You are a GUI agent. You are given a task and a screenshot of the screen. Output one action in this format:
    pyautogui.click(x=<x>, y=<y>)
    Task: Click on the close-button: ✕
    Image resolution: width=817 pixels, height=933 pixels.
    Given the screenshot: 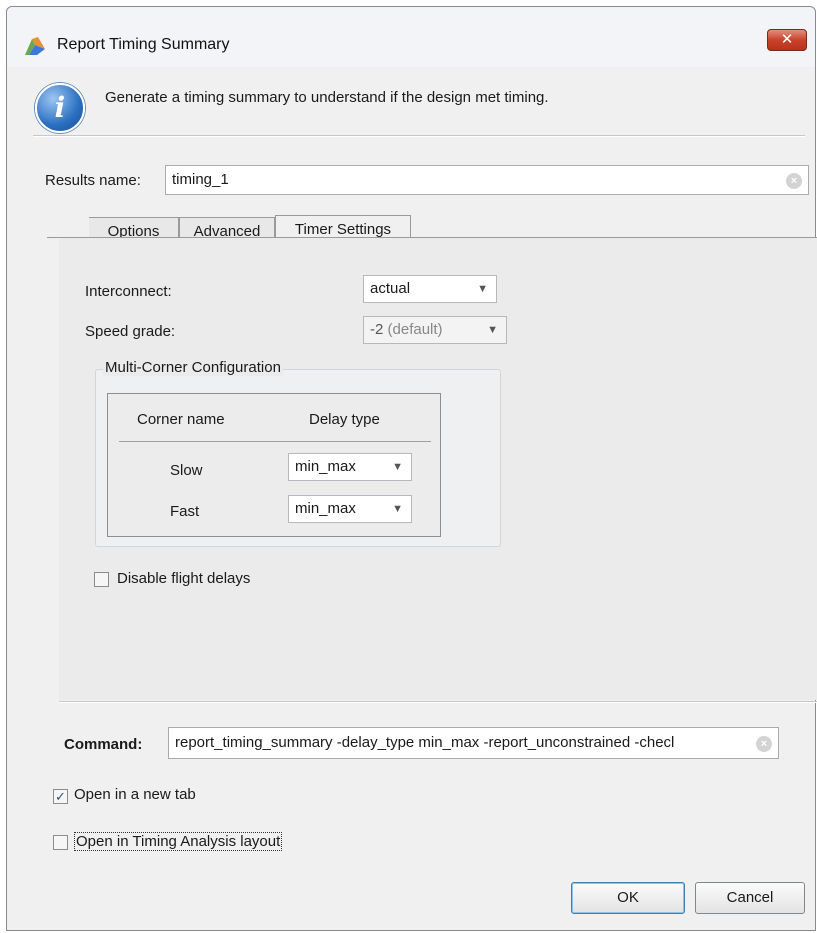 What is the action you would take?
    pyautogui.click(x=787, y=40)
    